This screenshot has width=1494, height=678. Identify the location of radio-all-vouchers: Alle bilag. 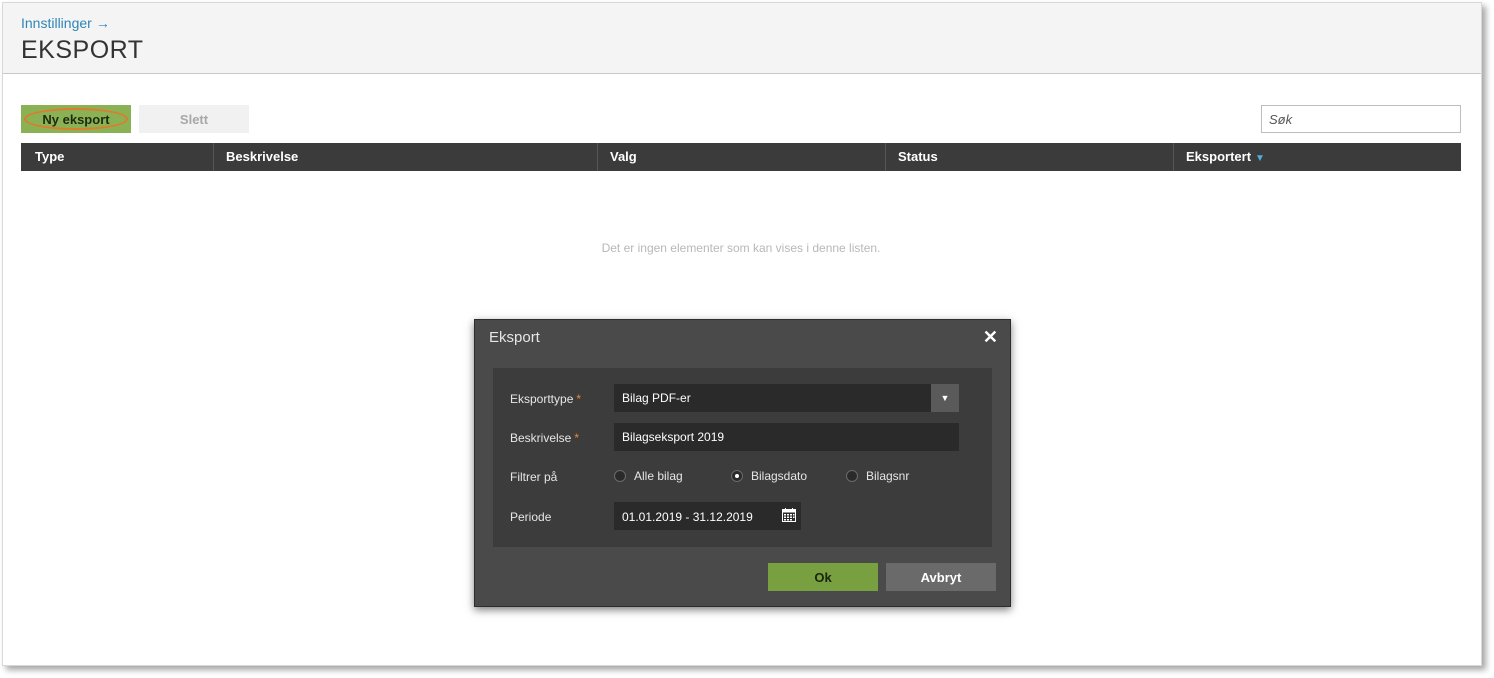
(648, 476).